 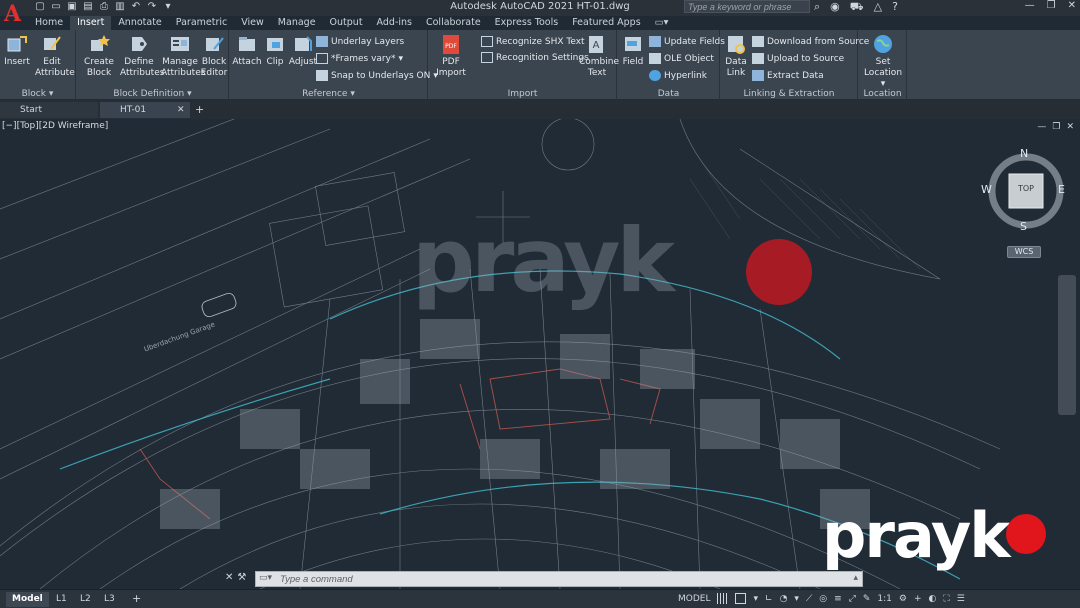 What do you see at coordinates (85, 599) in the screenshot?
I see `layout-tab-l2: L2` at bounding box center [85, 599].